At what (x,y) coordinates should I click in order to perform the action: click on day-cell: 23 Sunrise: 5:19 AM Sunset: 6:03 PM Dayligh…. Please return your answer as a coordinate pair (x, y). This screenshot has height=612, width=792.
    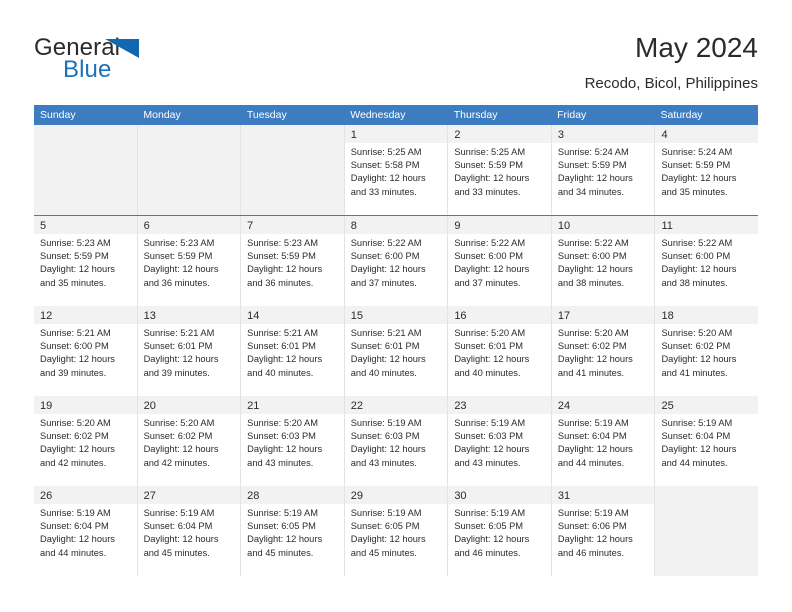
    Looking at the image, I should click on (499, 441).